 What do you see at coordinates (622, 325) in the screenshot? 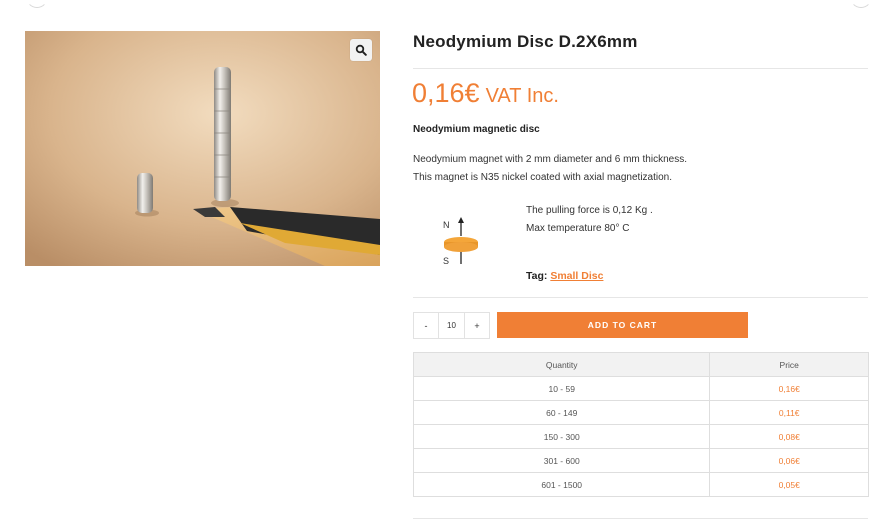
I see `add-to-cart-button: ADD TO CART` at bounding box center [622, 325].